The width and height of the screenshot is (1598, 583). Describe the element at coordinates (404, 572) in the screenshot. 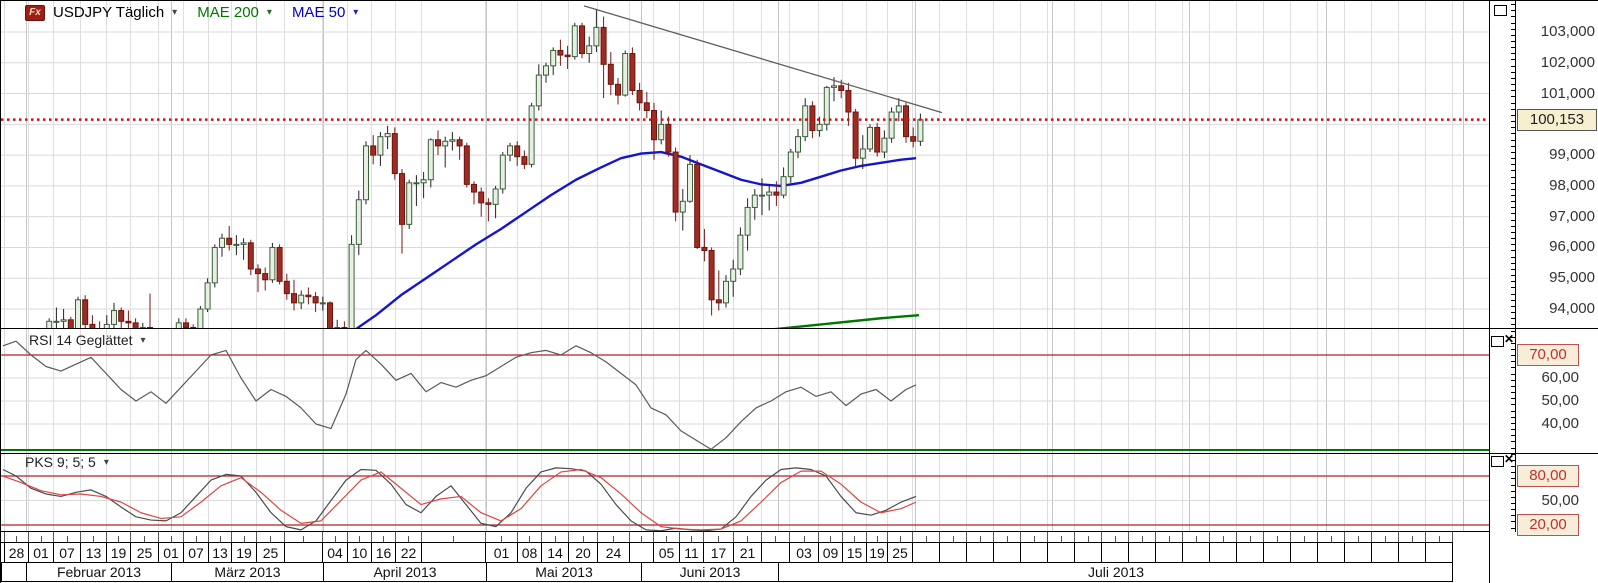

I see `month-cell: April 2013` at that location.